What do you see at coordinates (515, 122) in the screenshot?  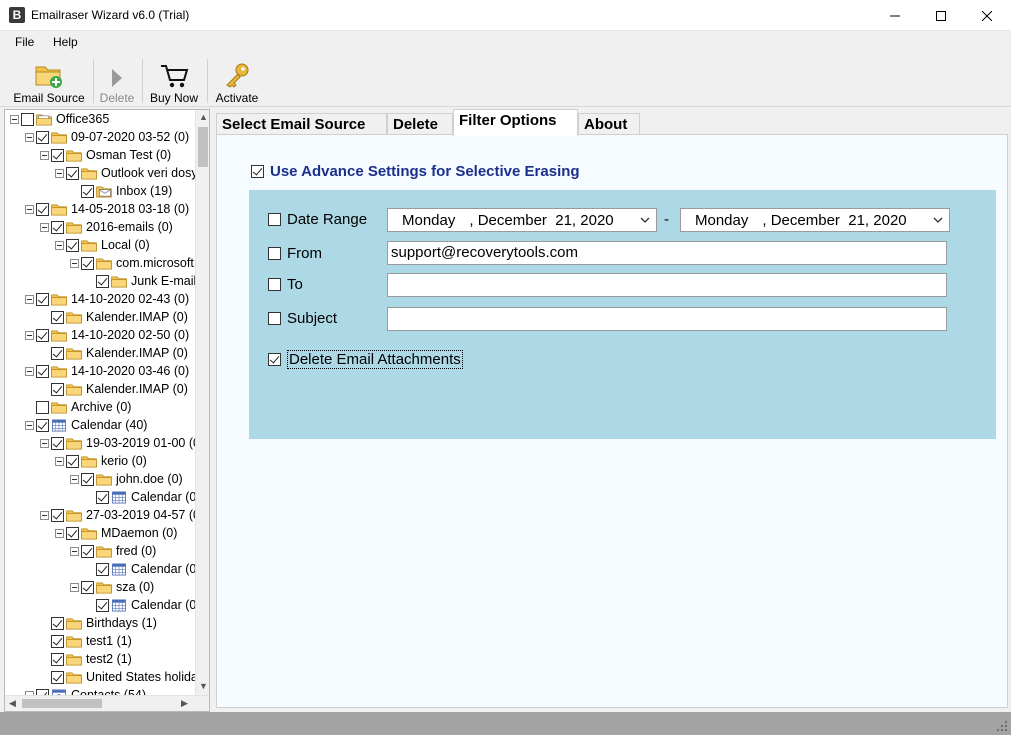 I see `tab-filter-options: Filter Options` at bounding box center [515, 122].